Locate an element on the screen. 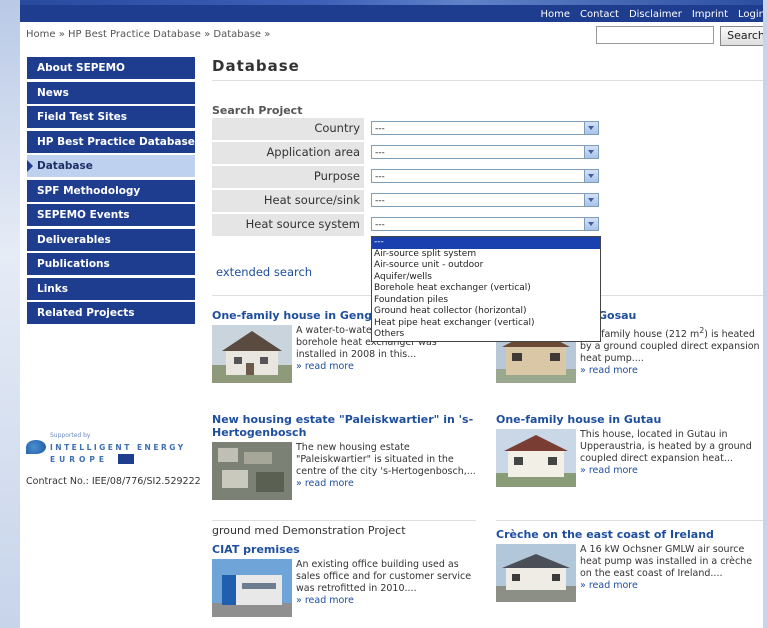  heat-source-sink-select: --- is located at coordinates (485, 200).